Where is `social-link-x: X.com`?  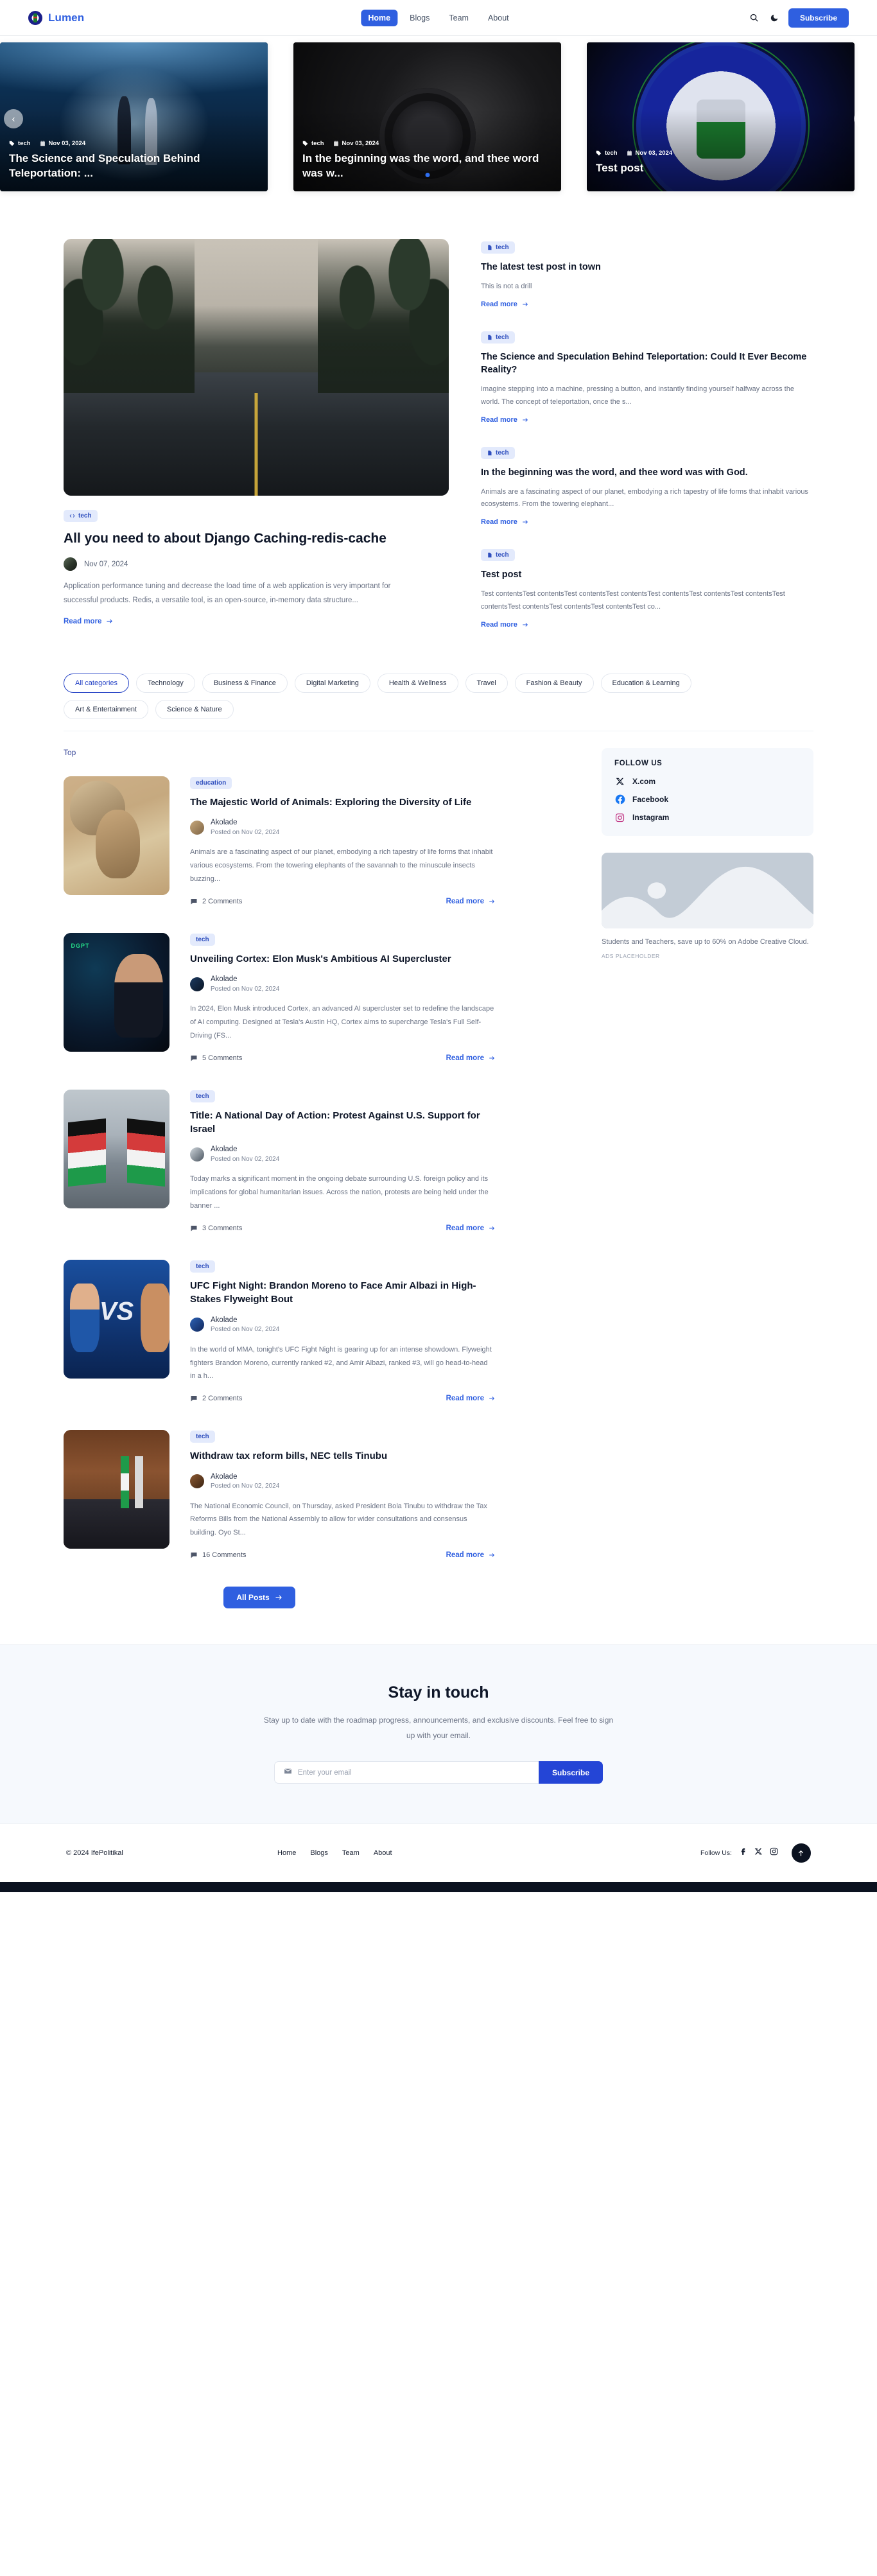
social-link-x: X.com is located at coordinates (707, 781).